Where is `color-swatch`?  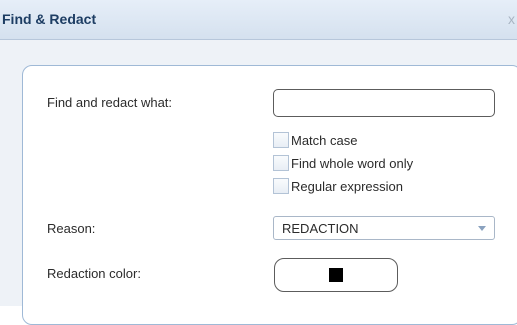
color-swatch is located at coordinates (336, 275).